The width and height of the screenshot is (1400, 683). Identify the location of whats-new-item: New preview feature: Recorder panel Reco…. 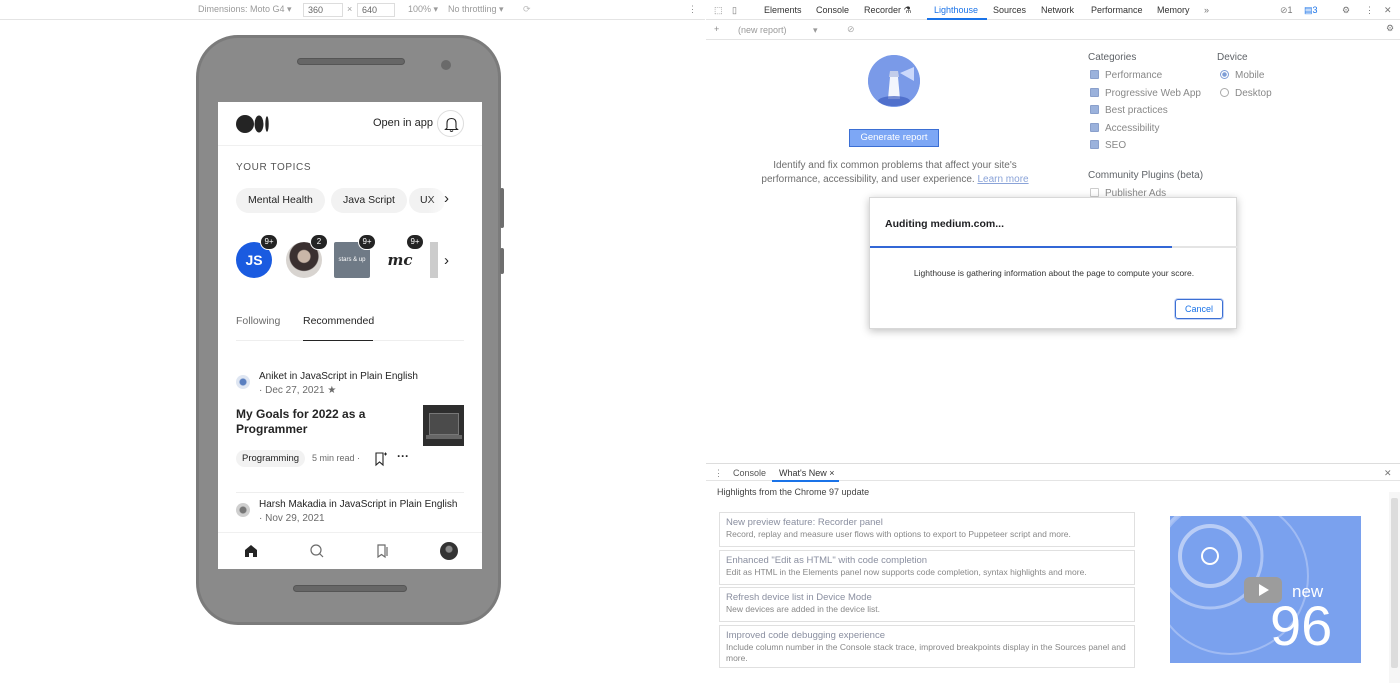
(927, 529).